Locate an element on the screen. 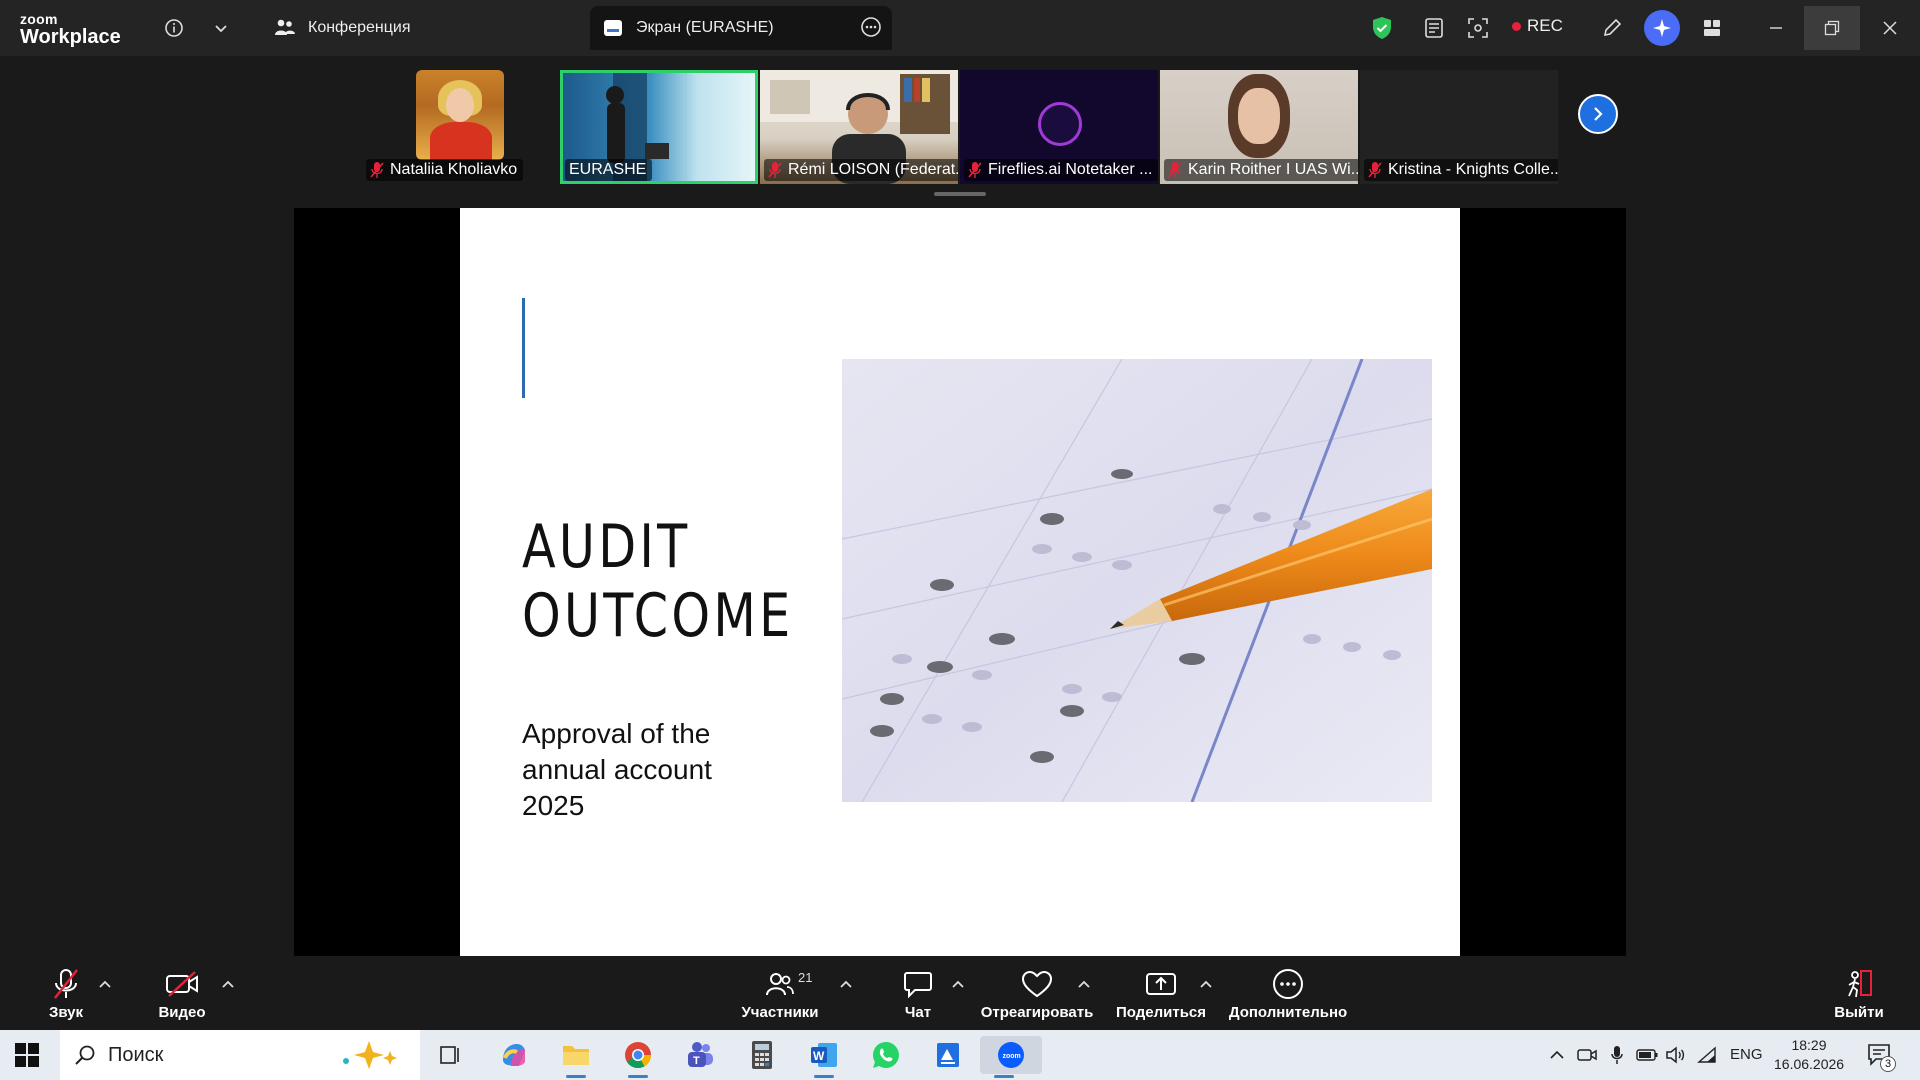 The width and height of the screenshot is (1920, 1080). react-button: Отреагировать is located at coordinates (1037, 996).